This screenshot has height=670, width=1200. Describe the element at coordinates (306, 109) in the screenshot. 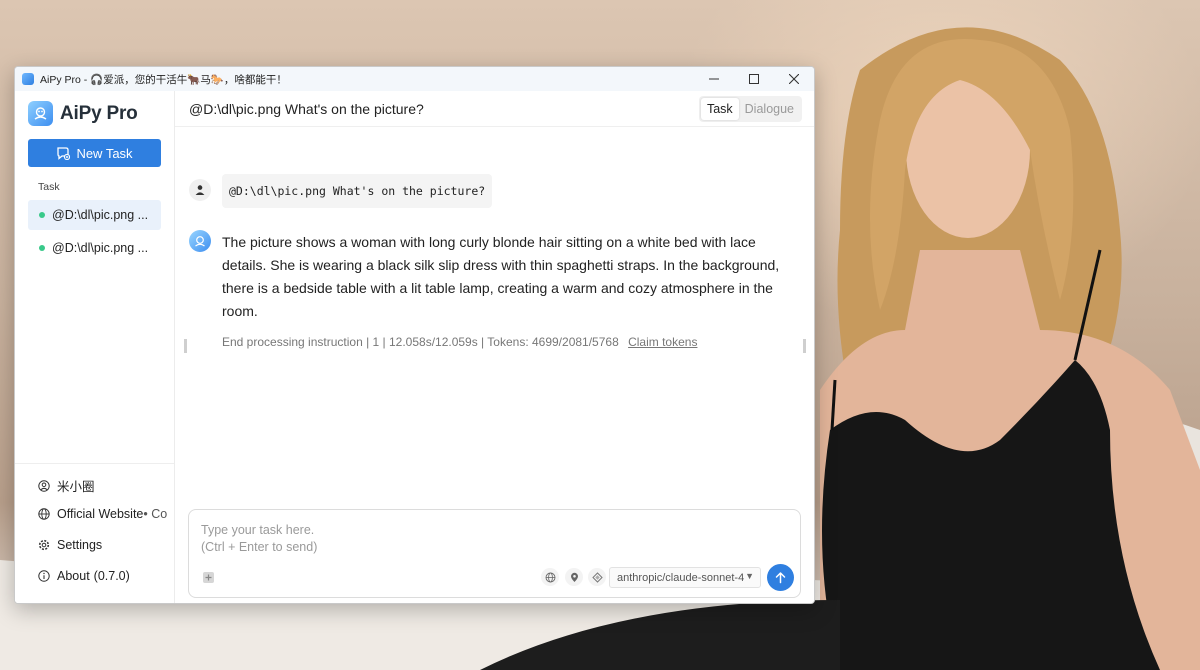

I see `page-title: @D:\dl\pic.png What's on the picture?` at that location.